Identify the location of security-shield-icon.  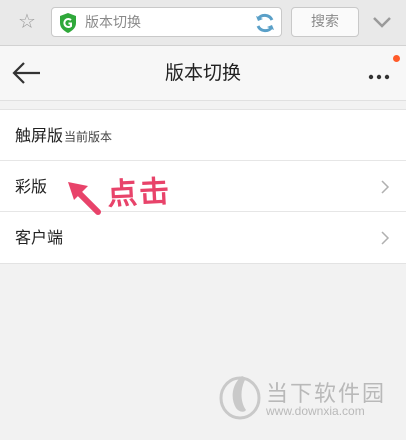
(68, 23).